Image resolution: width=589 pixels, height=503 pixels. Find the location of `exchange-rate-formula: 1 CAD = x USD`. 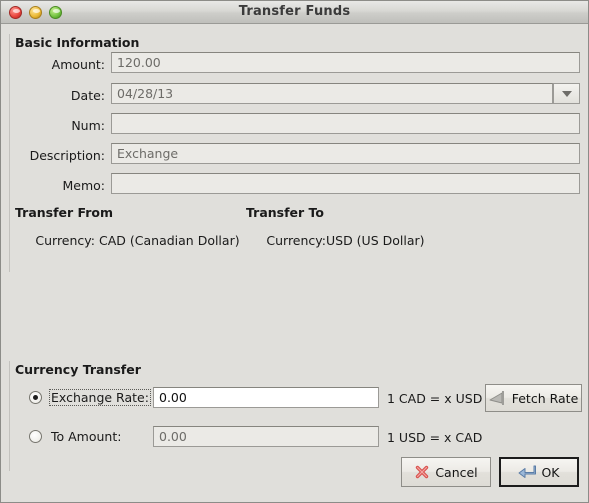

exchange-rate-formula: 1 CAD = x USD is located at coordinates (435, 398).